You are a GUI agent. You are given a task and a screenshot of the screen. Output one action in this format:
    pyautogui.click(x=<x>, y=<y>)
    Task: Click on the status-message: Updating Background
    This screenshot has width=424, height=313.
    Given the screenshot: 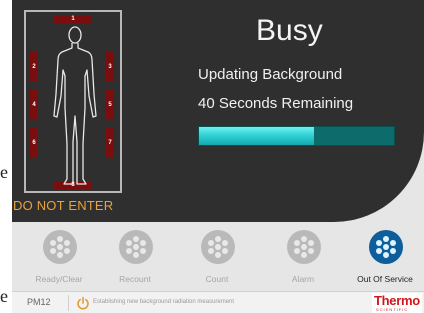 What is the action you would take?
    pyautogui.click(x=270, y=74)
    